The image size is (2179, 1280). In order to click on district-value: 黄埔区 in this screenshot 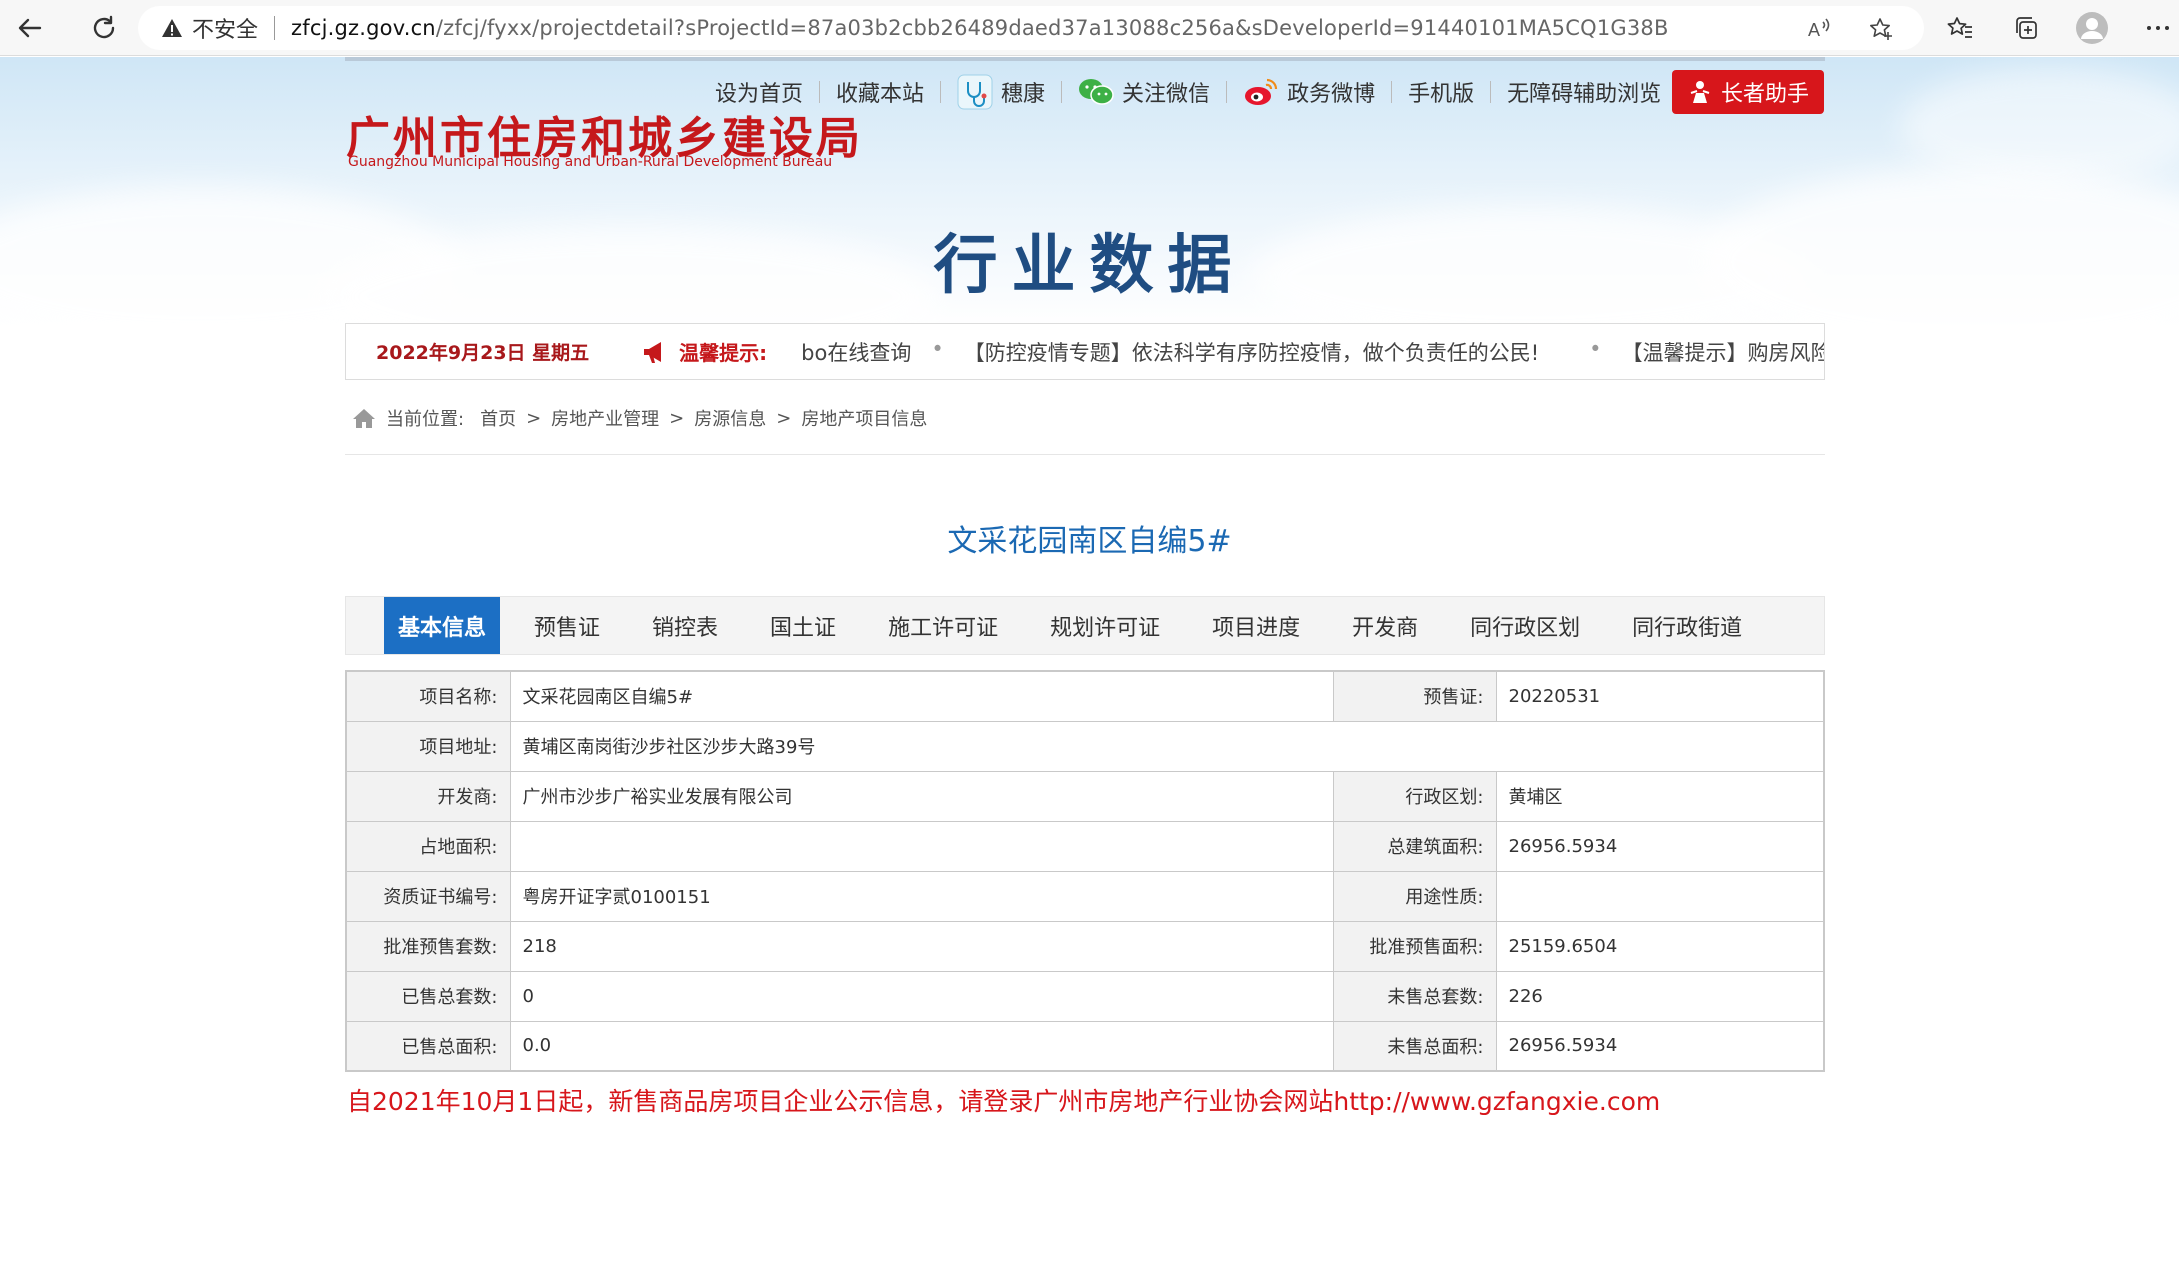, I will do `click(1660, 796)`.